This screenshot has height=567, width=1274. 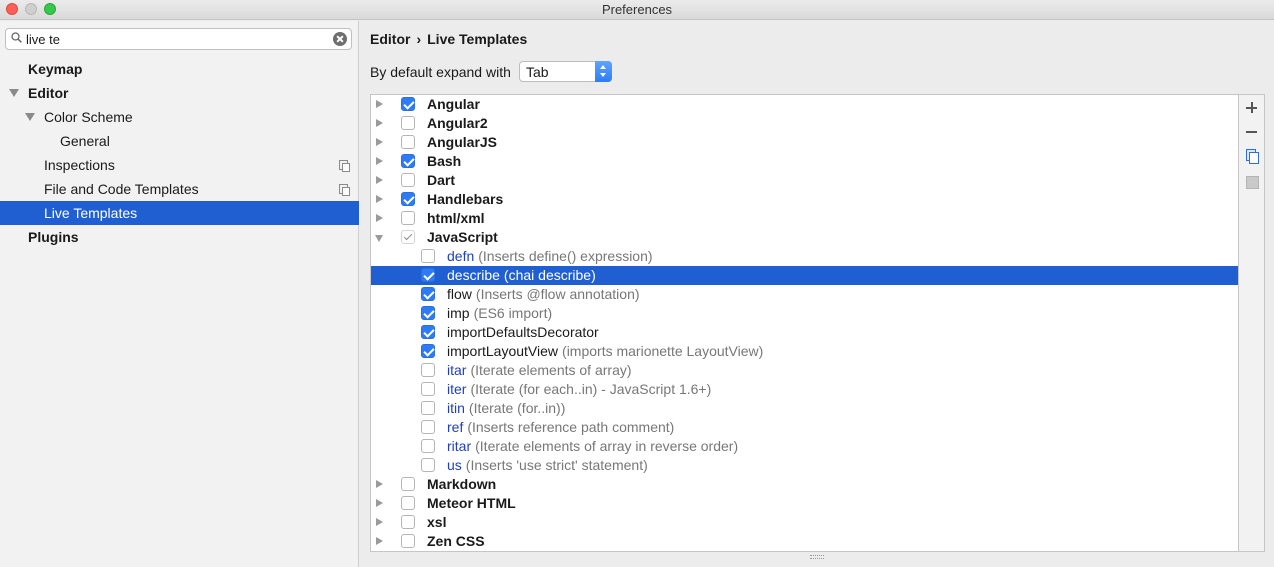 I want to click on restore-defaults-icon, so click(x=1252, y=182).